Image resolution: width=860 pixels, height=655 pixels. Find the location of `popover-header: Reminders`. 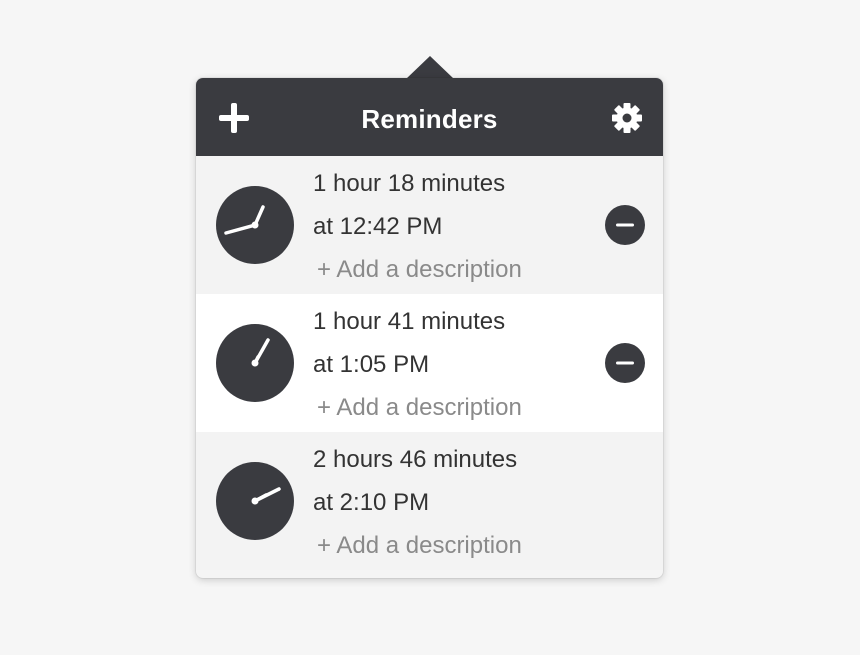

popover-header: Reminders is located at coordinates (429, 117).